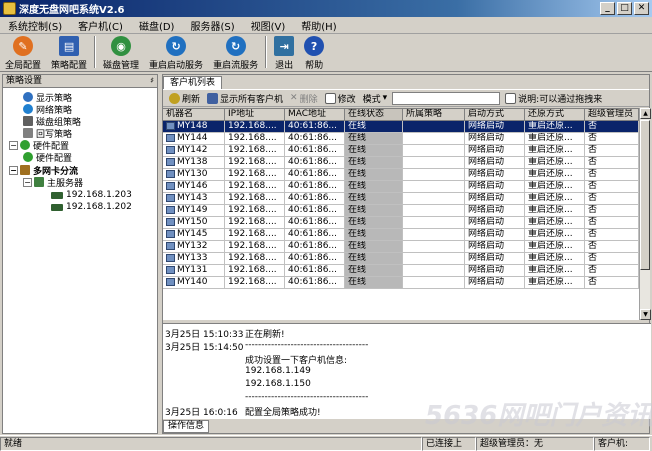 This screenshot has height=451, width=652. I want to click on restart-stream-icon: ↻, so click(235, 46).